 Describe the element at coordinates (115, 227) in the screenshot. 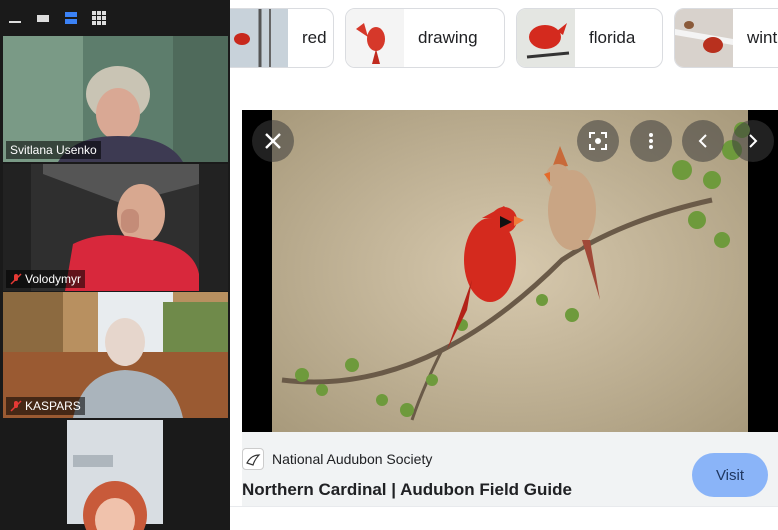

I see `participant-tile: Volodymyr` at that location.